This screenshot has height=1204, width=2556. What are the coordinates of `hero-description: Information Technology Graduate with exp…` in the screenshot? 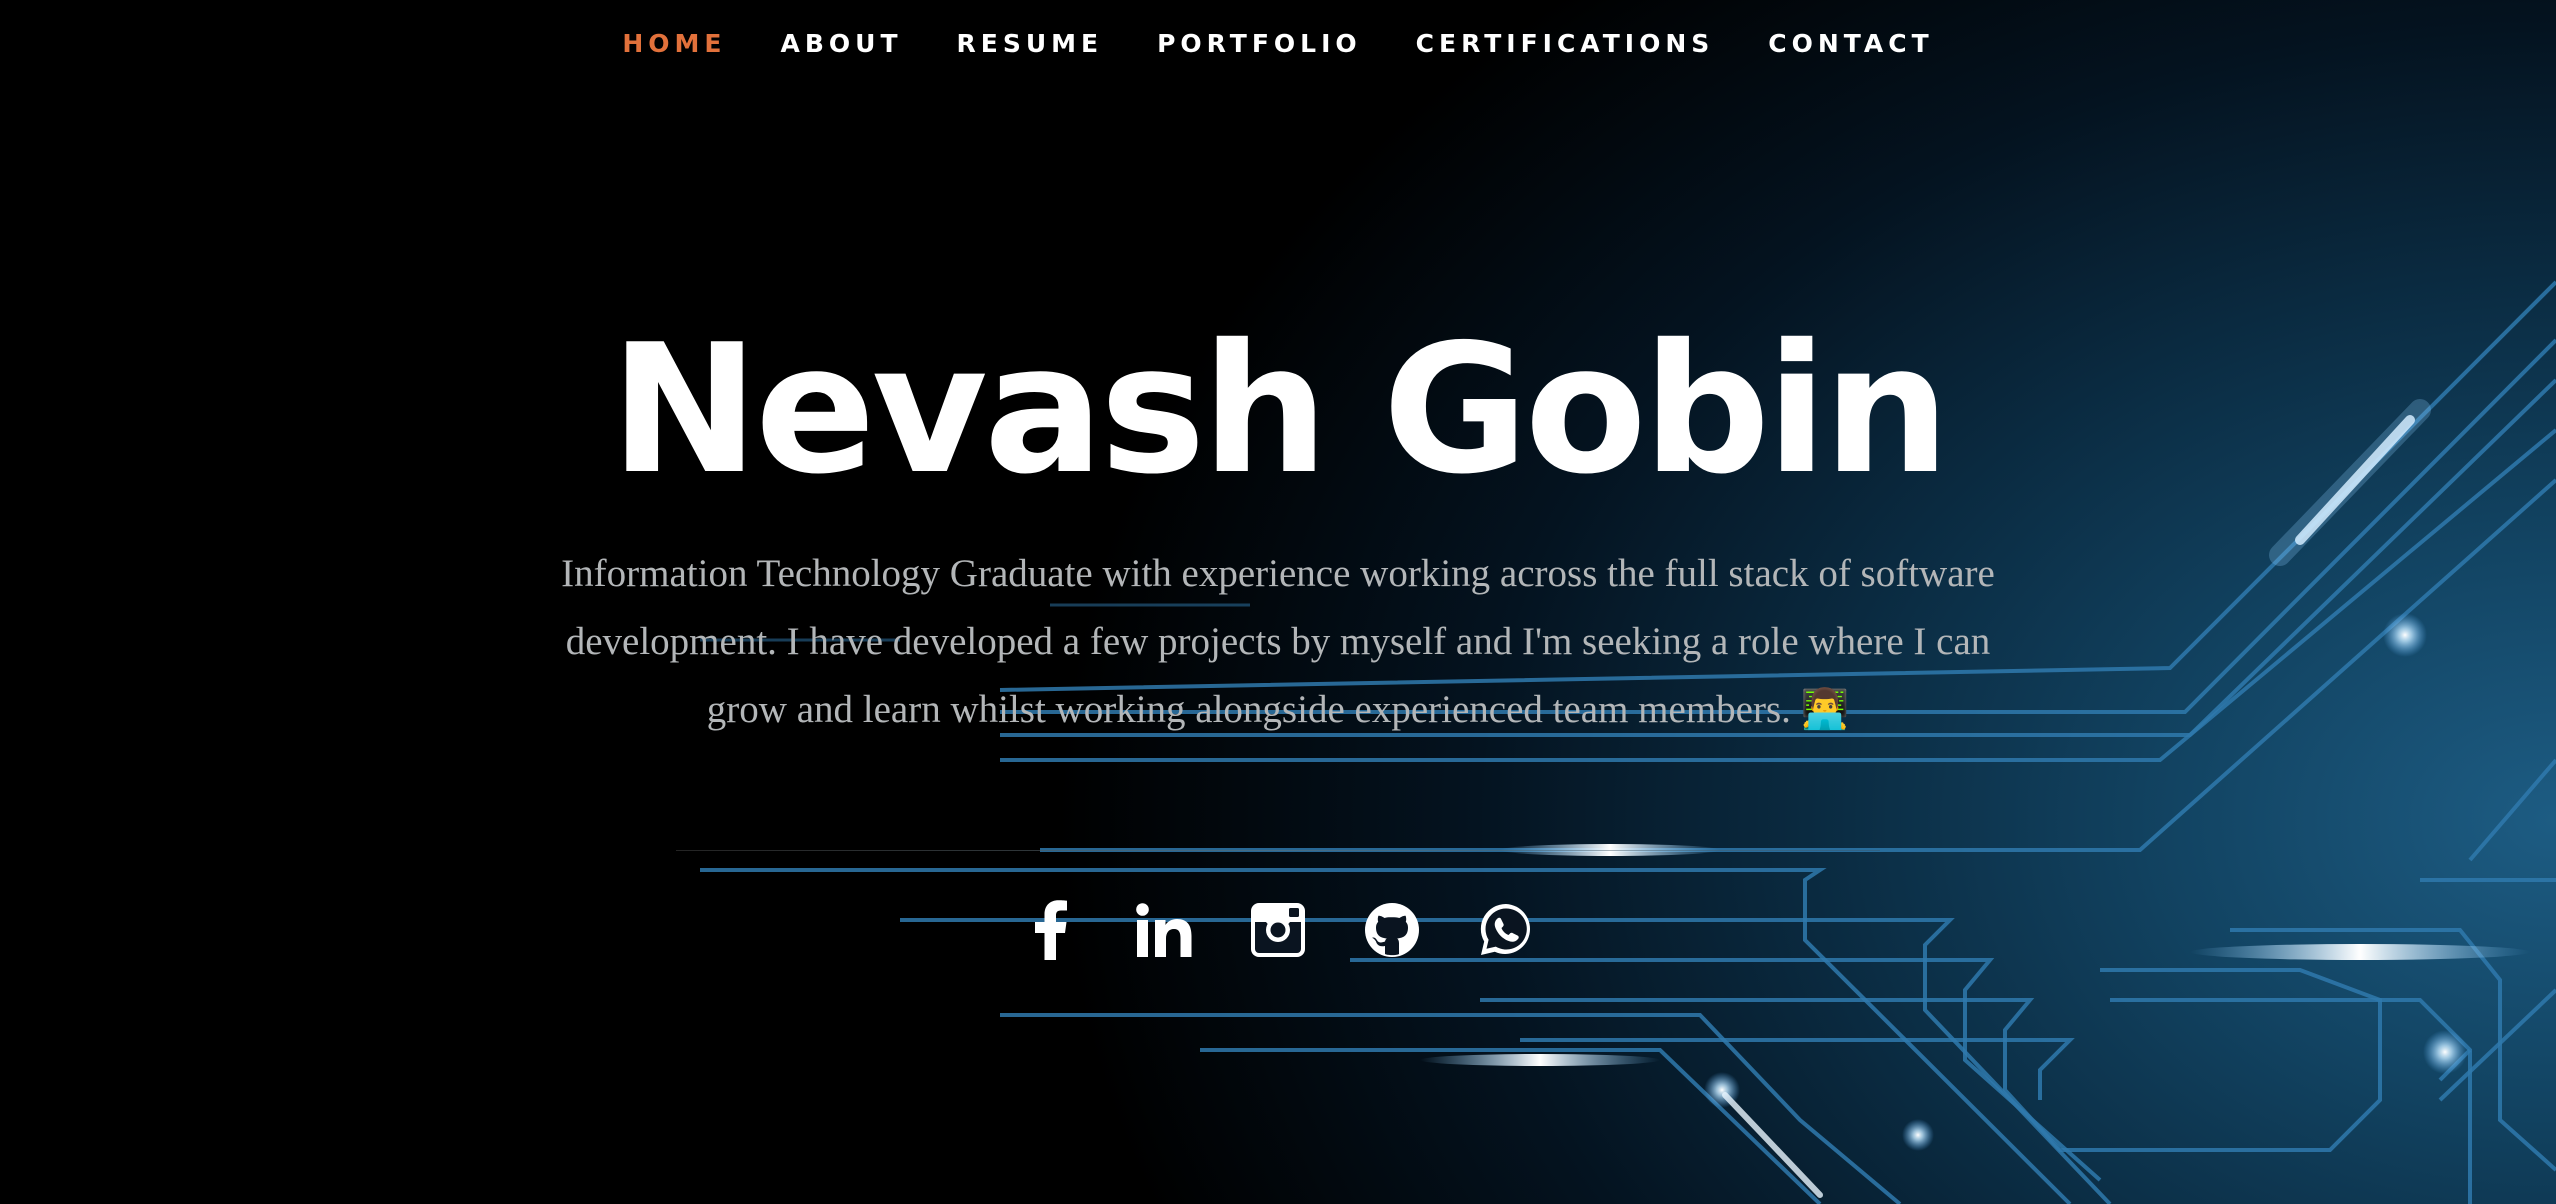 It's located at (1278, 641).